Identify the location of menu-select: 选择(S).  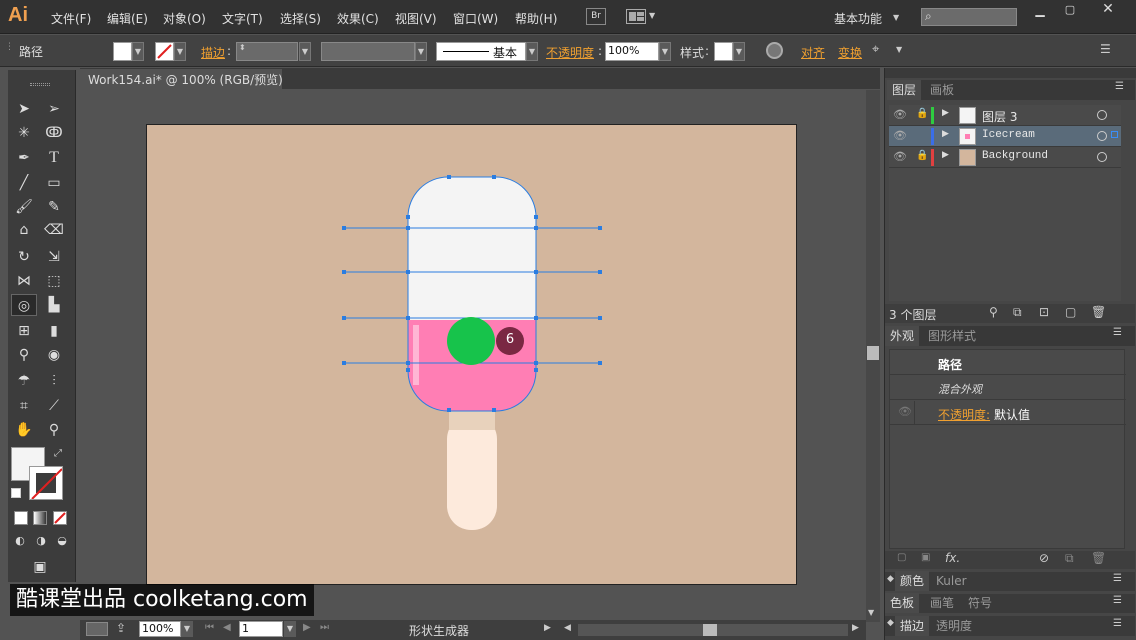
(300, 18).